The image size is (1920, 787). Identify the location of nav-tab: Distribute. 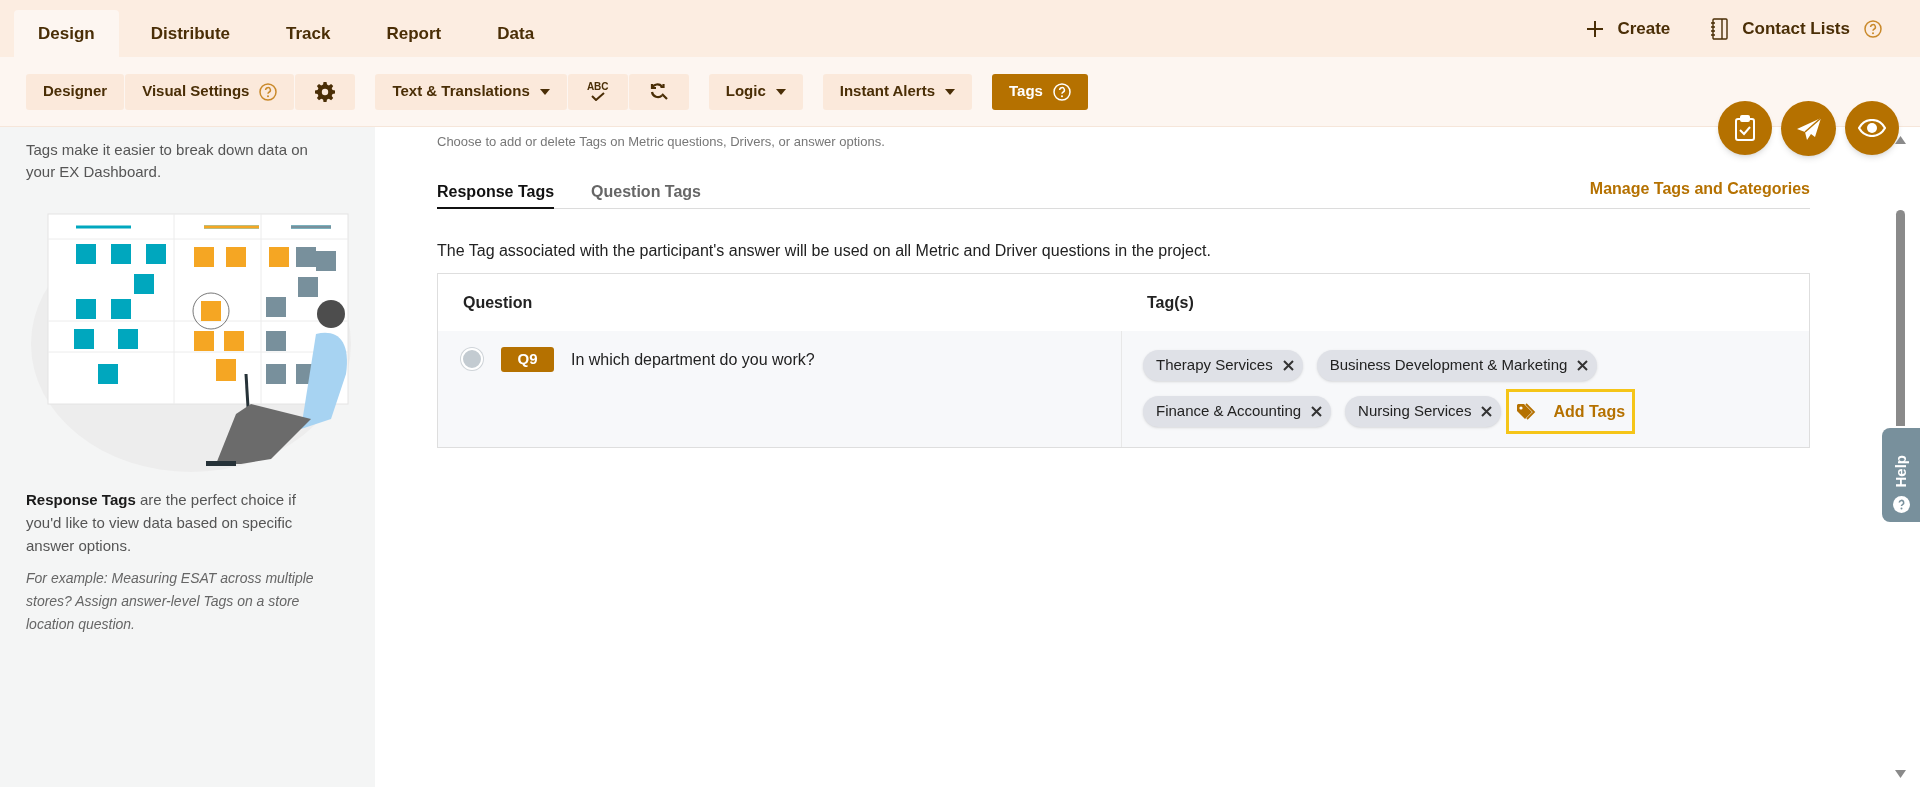
(190, 33).